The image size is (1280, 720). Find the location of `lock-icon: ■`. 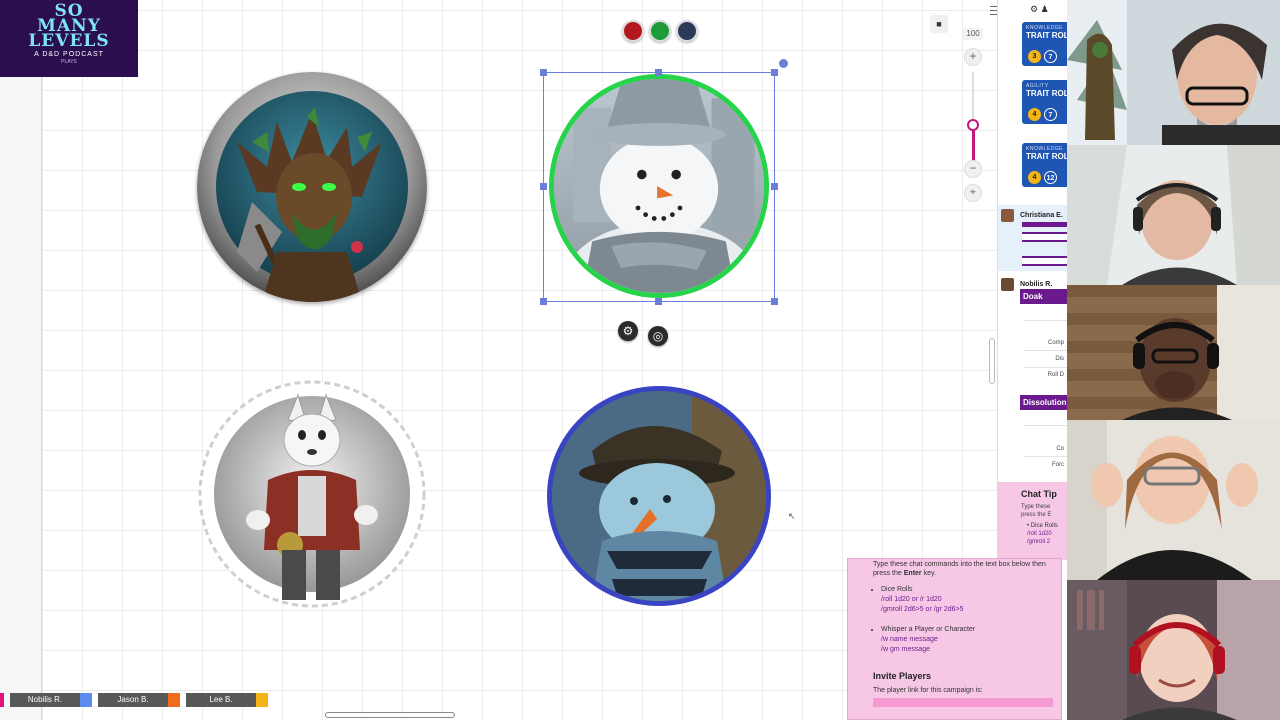

lock-icon: ■ is located at coordinates (939, 24).